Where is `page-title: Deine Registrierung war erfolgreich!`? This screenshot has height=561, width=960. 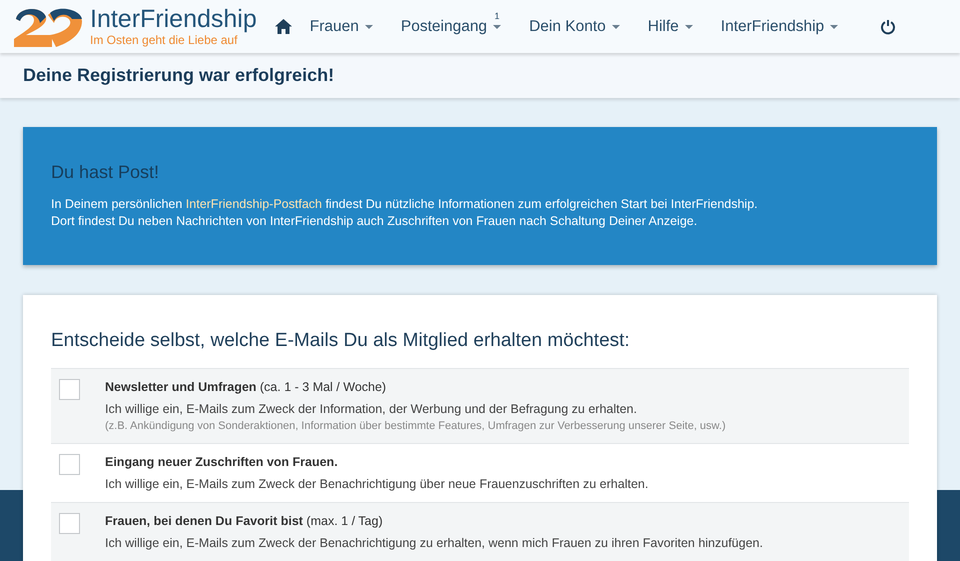 page-title: Deine Registrierung war erfolgreich! is located at coordinates (178, 76).